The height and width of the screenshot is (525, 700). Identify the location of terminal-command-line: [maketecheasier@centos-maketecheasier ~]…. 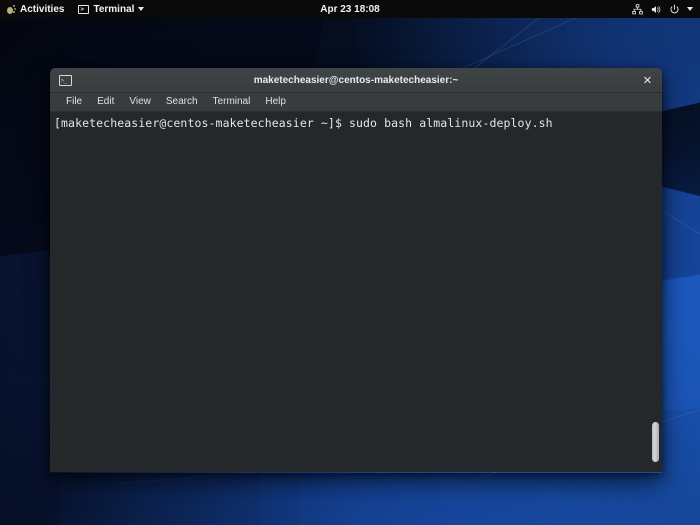
(303, 123).